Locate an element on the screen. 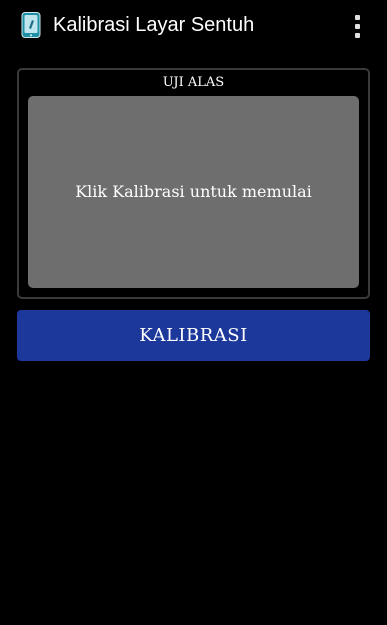 Image resolution: width=387 pixels, height=625 pixels. calibrate-button: KALIBRASI is located at coordinates (193, 335).